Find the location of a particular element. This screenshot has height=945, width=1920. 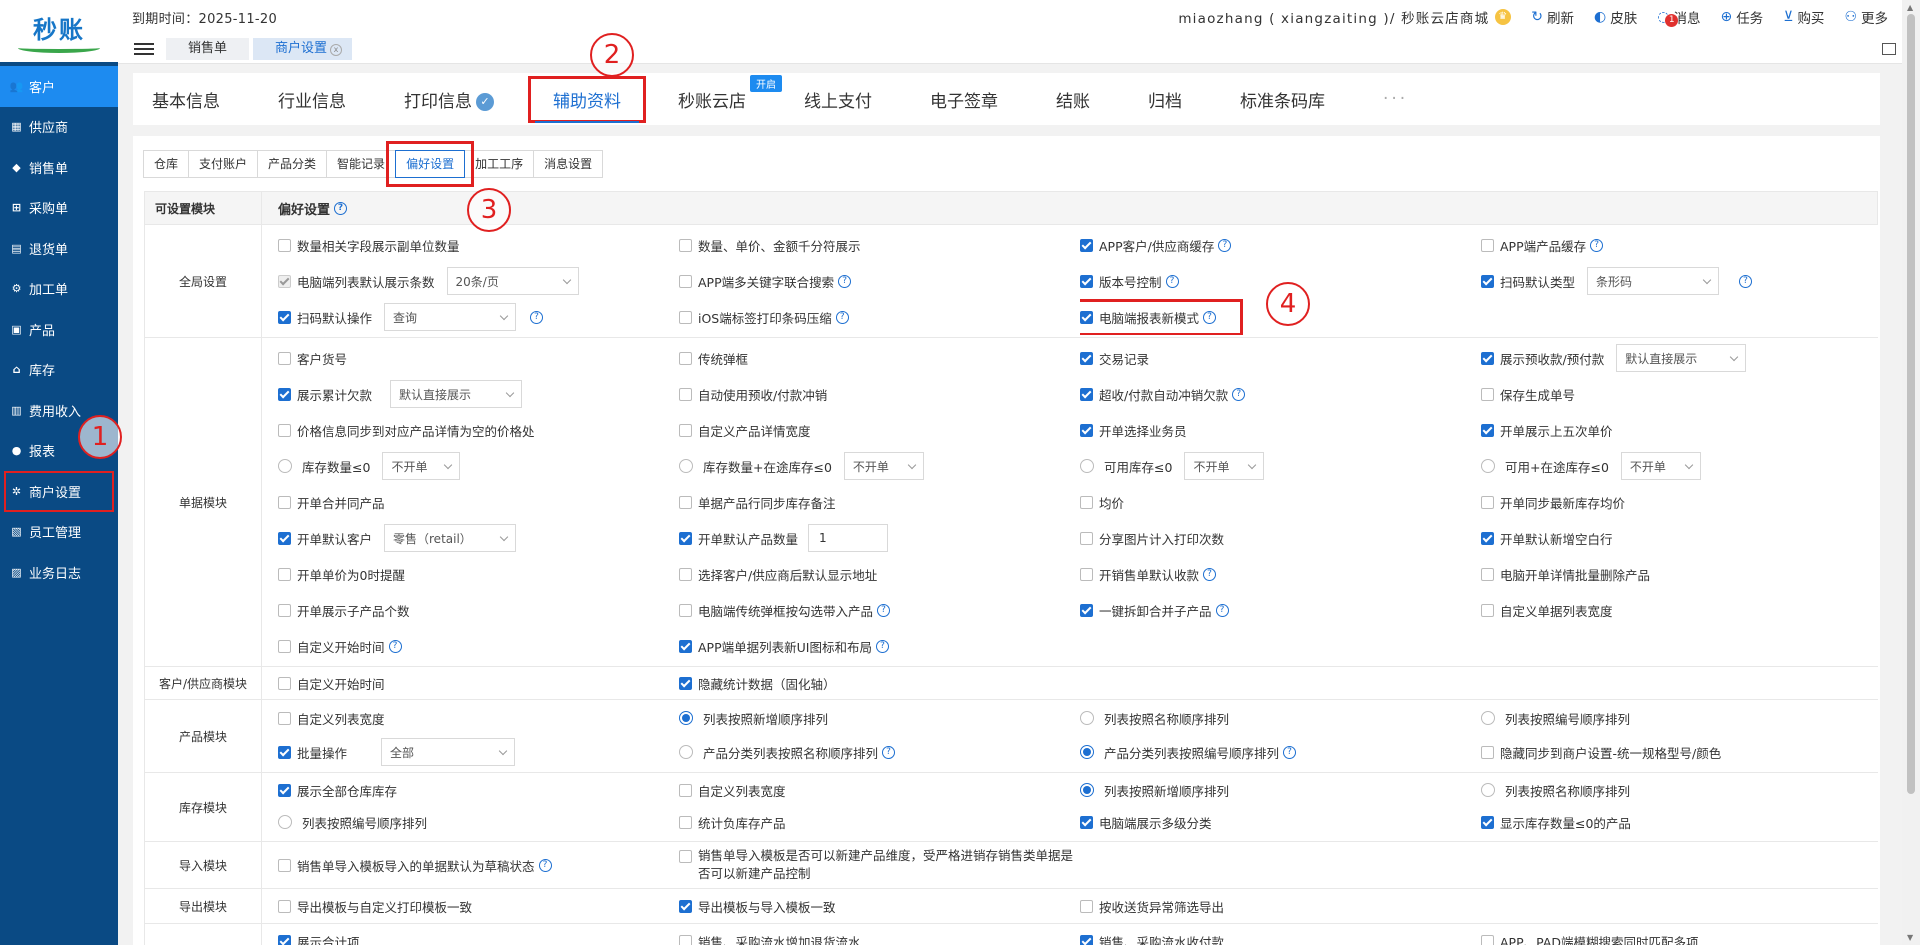

option: 自动使用预收/付款冲销 is located at coordinates (879, 394).